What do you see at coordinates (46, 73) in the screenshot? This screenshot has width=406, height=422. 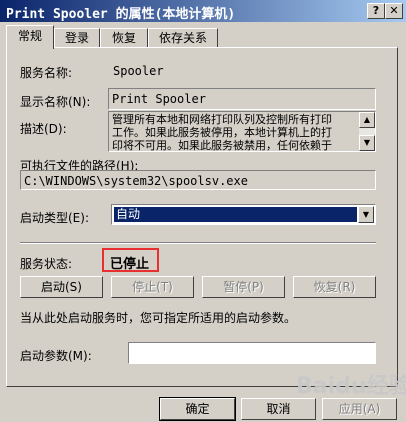 I see `service-name-label: 服务名称:` at bounding box center [46, 73].